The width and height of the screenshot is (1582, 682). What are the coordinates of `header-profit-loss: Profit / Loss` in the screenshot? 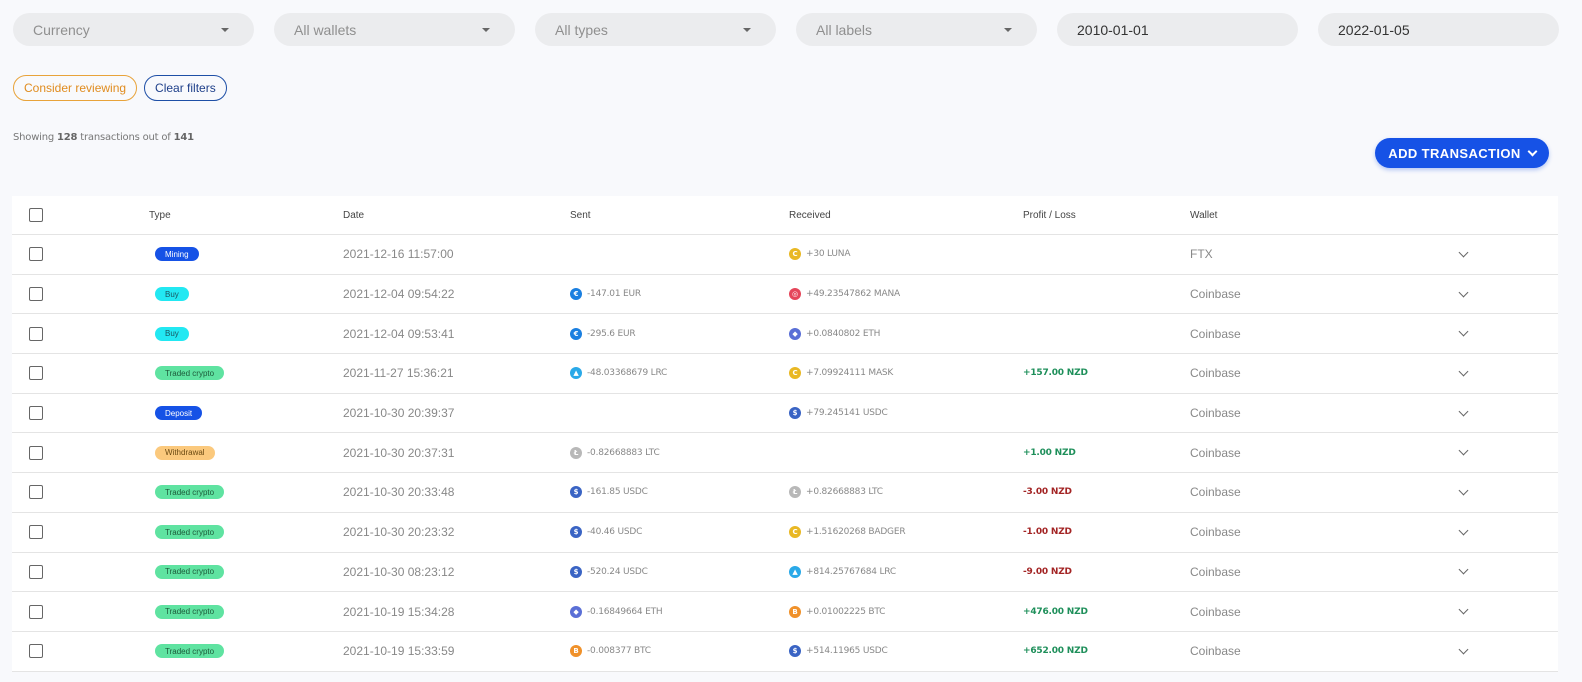 It's located at (1049, 215).